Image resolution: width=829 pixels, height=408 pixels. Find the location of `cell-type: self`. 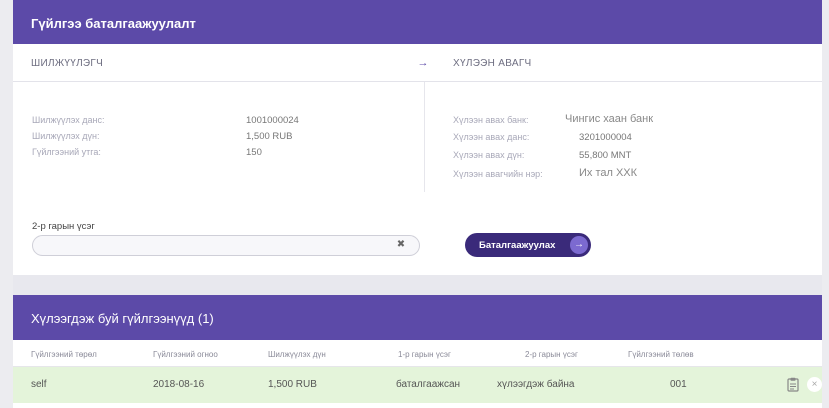

cell-type: self is located at coordinates (39, 384).